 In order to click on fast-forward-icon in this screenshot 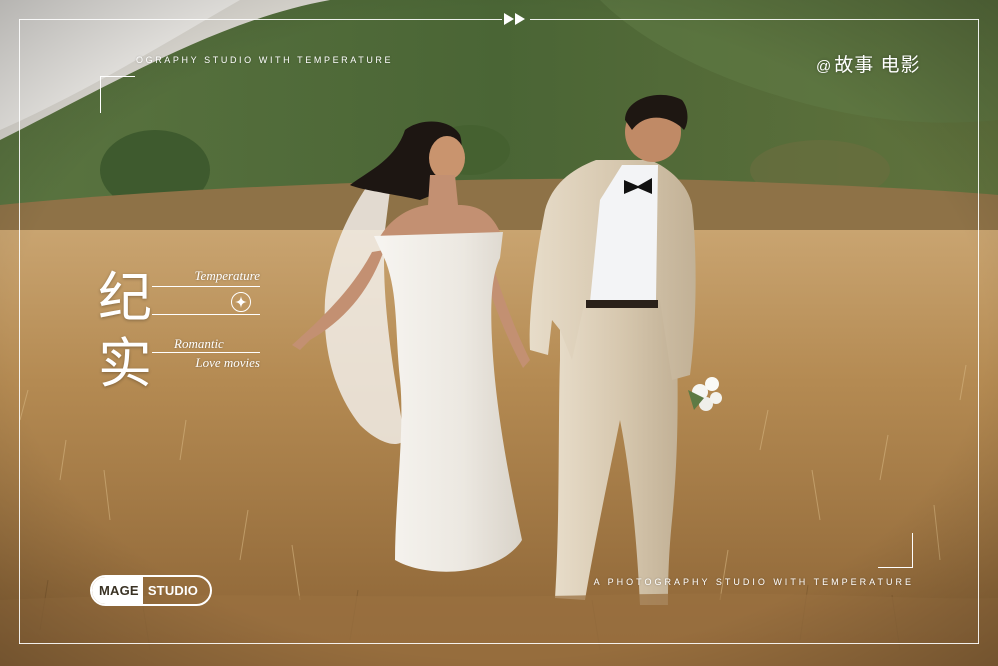, I will do `click(514, 19)`.